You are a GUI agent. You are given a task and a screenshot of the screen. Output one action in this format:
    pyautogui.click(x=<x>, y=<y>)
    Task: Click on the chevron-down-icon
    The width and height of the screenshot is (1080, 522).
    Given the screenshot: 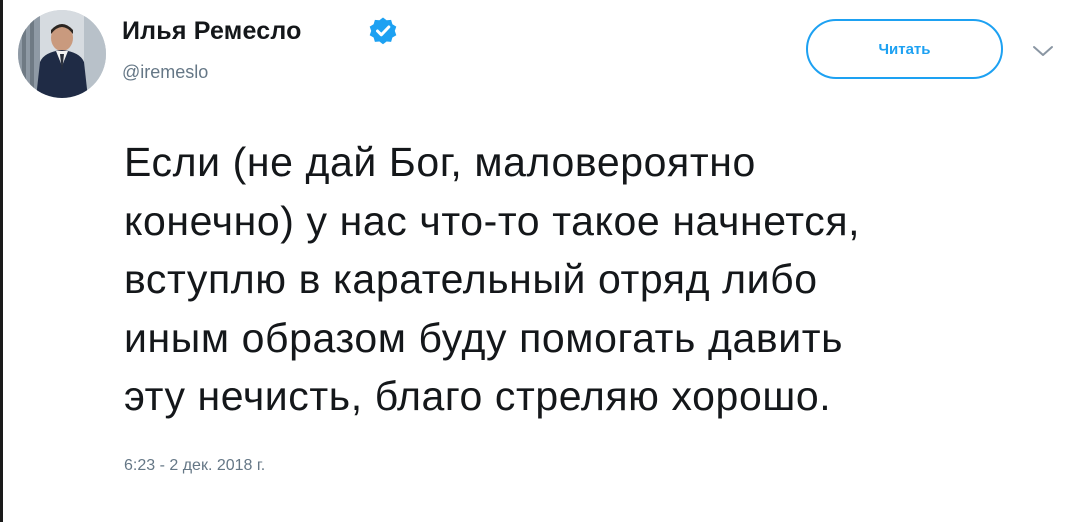 What is the action you would take?
    pyautogui.click(x=1043, y=51)
    